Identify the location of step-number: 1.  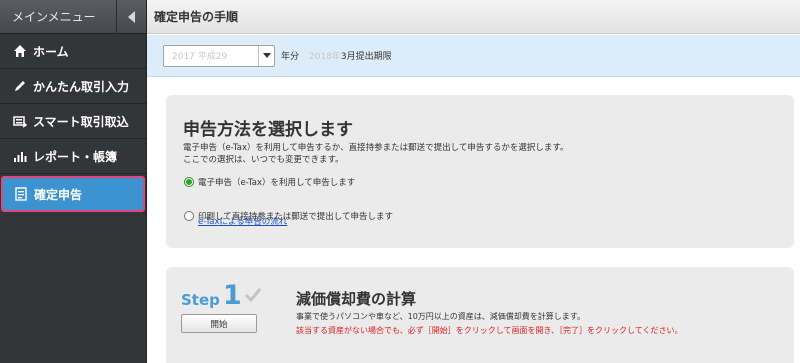
(232, 295).